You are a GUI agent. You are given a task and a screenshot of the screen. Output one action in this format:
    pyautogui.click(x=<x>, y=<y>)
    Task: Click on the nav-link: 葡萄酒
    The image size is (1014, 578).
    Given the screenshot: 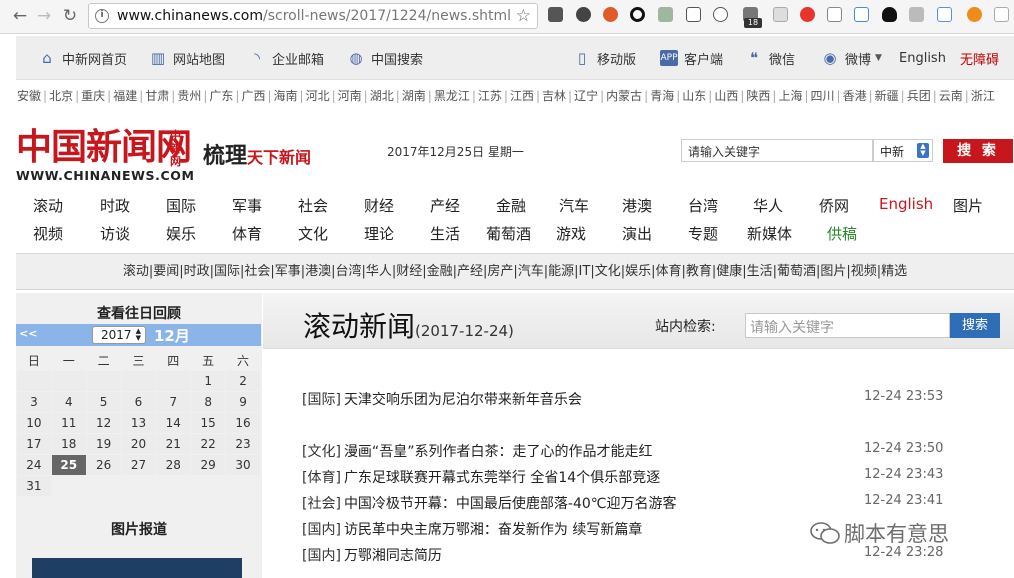 What is the action you would take?
    pyautogui.click(x=508, y=233)
    